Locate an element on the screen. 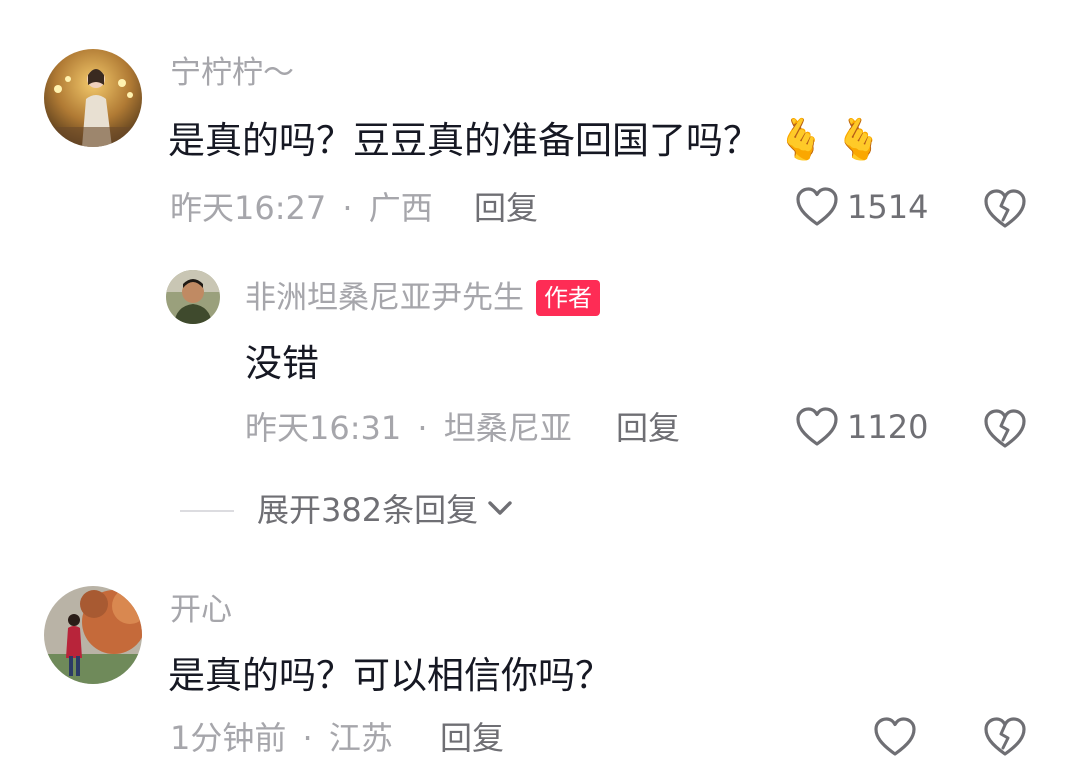  comment-text: 是真的吗？可以相信你吗？ is located at coordinates (390, 675).